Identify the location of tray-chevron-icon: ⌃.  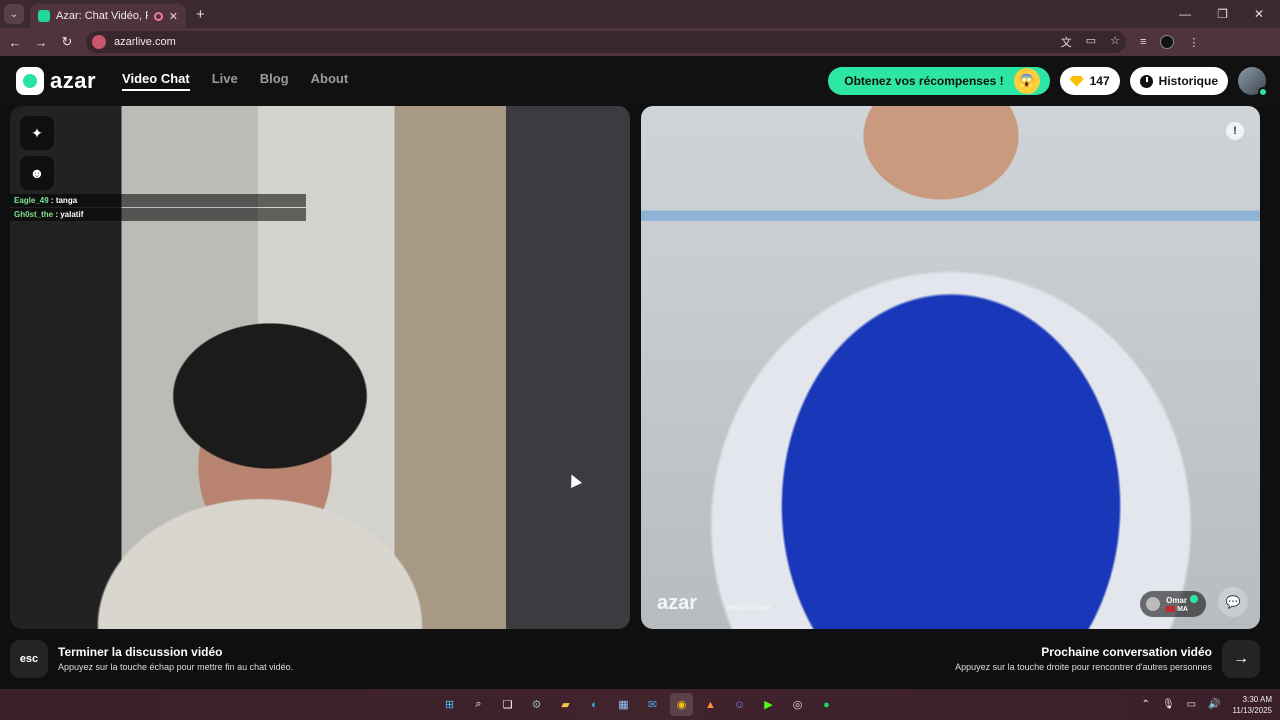
(1146, 704).